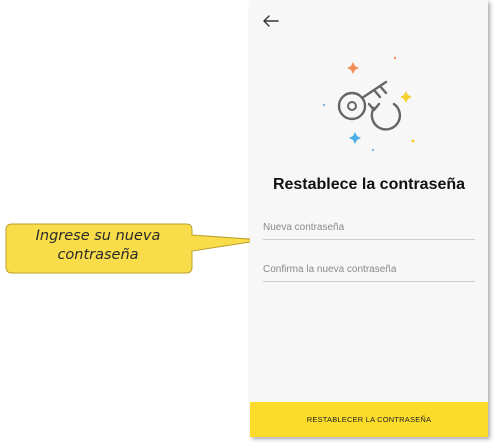 The height and width of the screenshot is (443, 495). What do you see at coordinates (369, 419) in the screenshot?
I see `reset-password-button: RESTABLECER LA CONTRASEÑA` at bounding box center [369, 419].